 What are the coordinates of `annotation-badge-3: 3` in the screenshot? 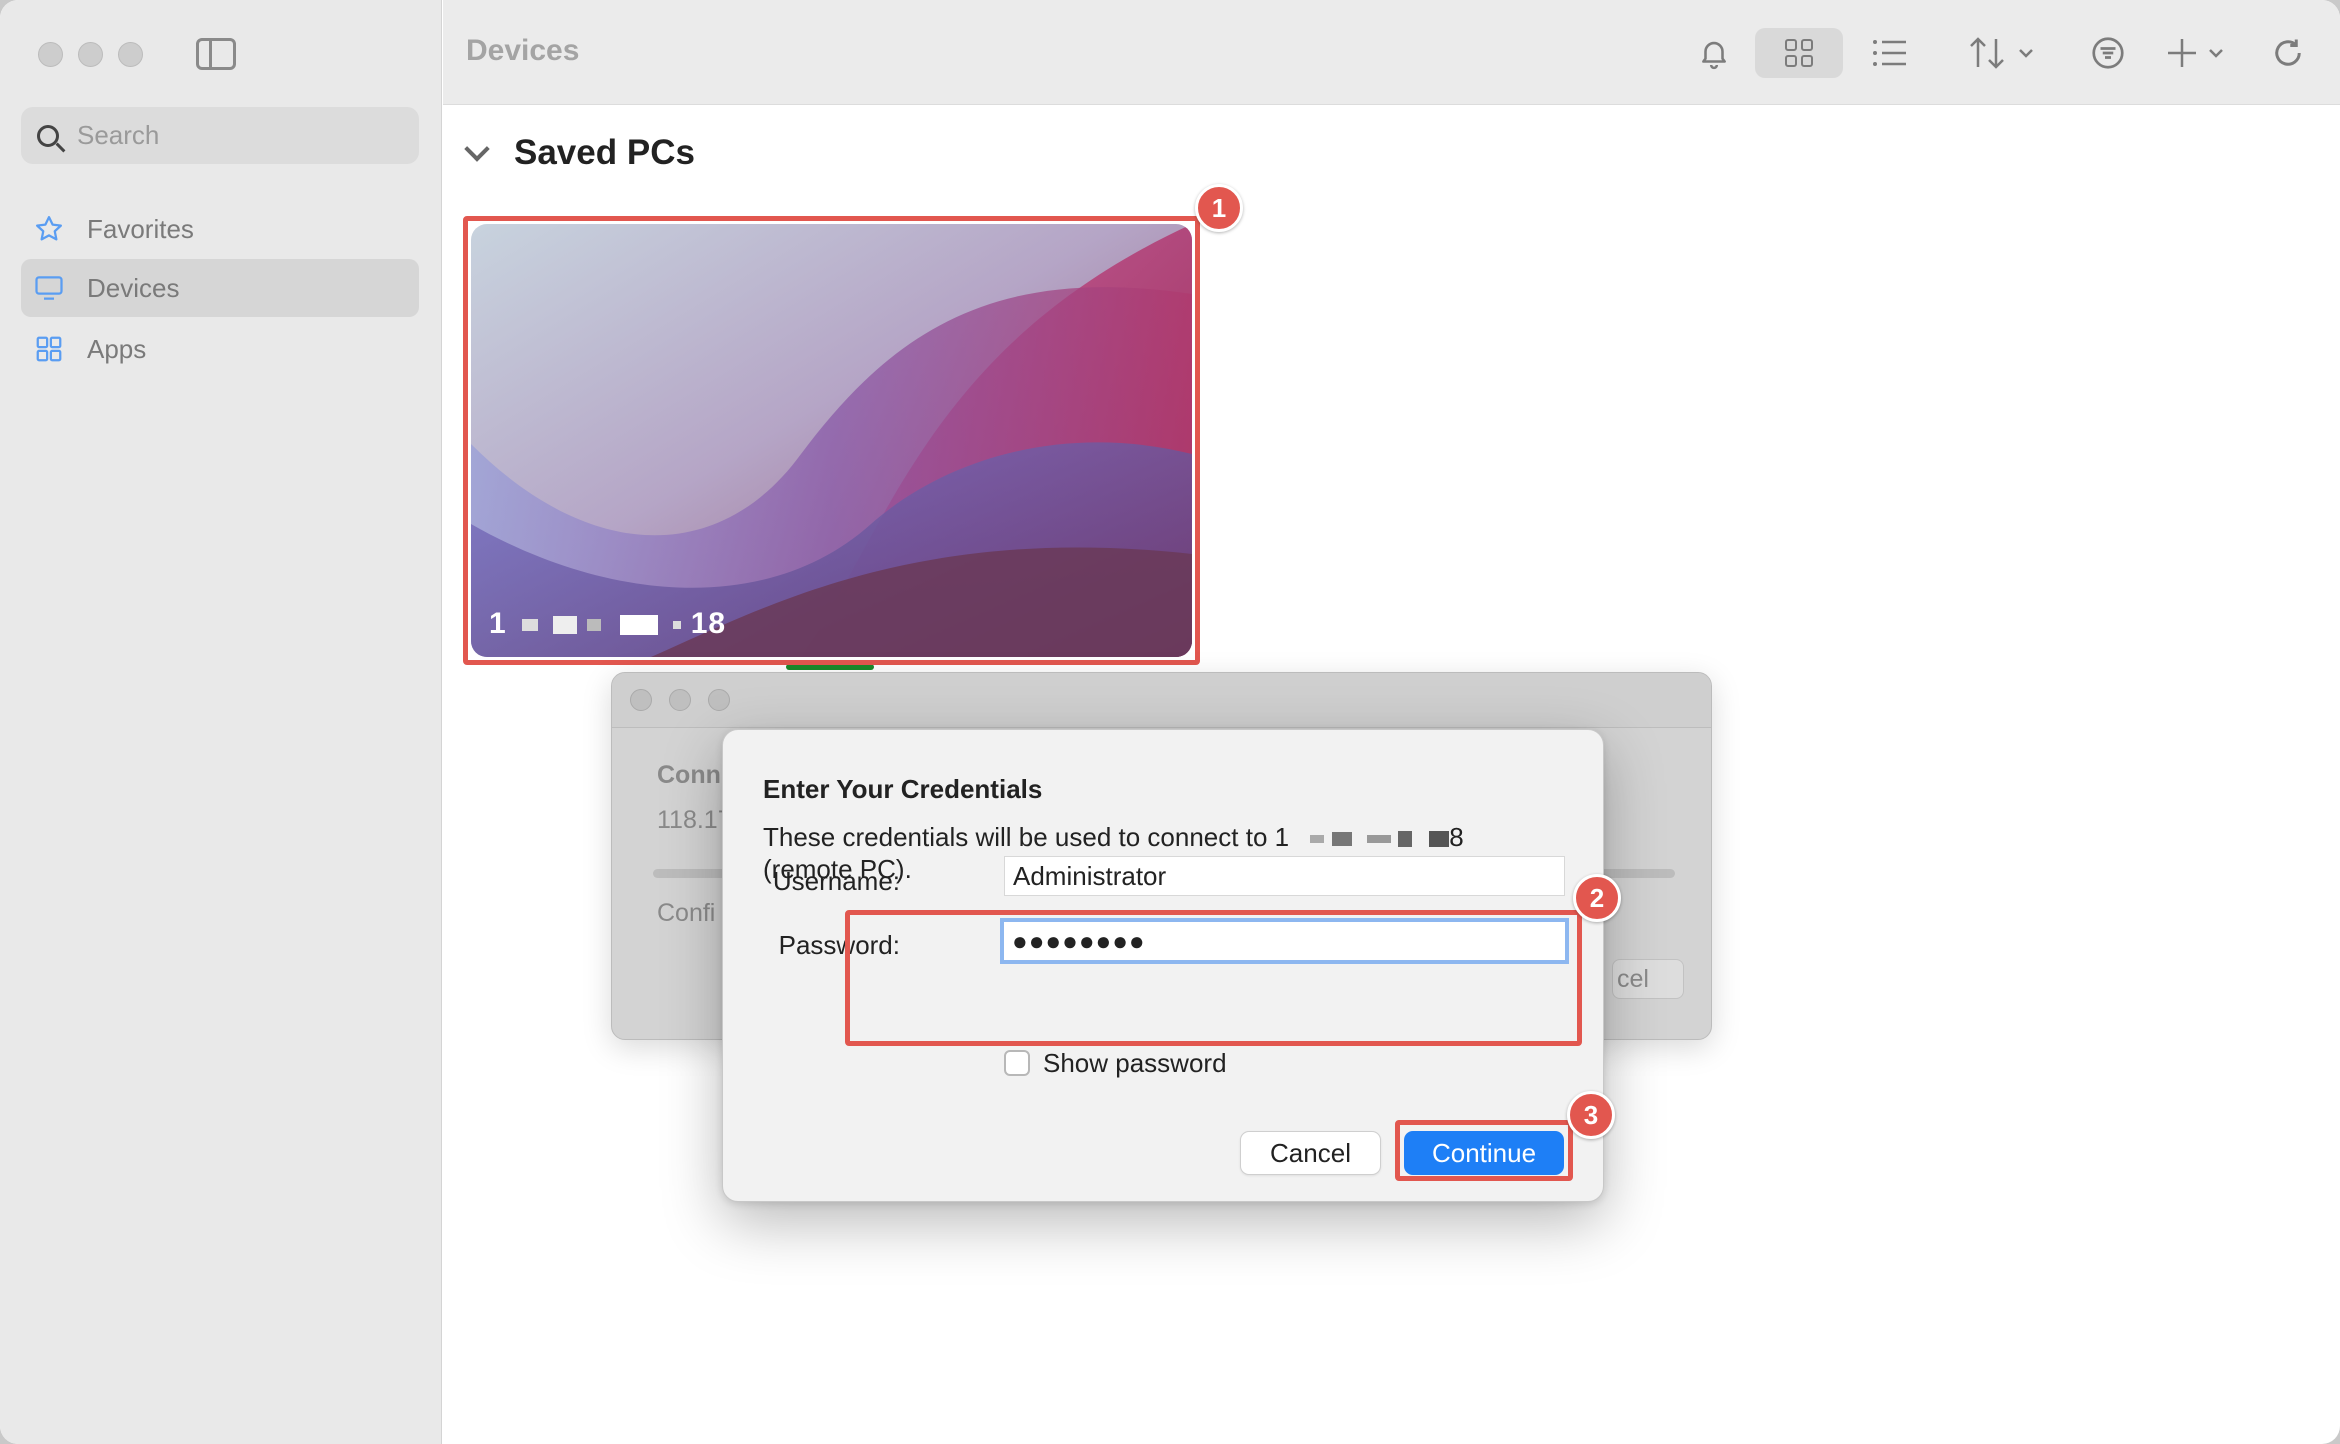 It's located at (1591, 1115).